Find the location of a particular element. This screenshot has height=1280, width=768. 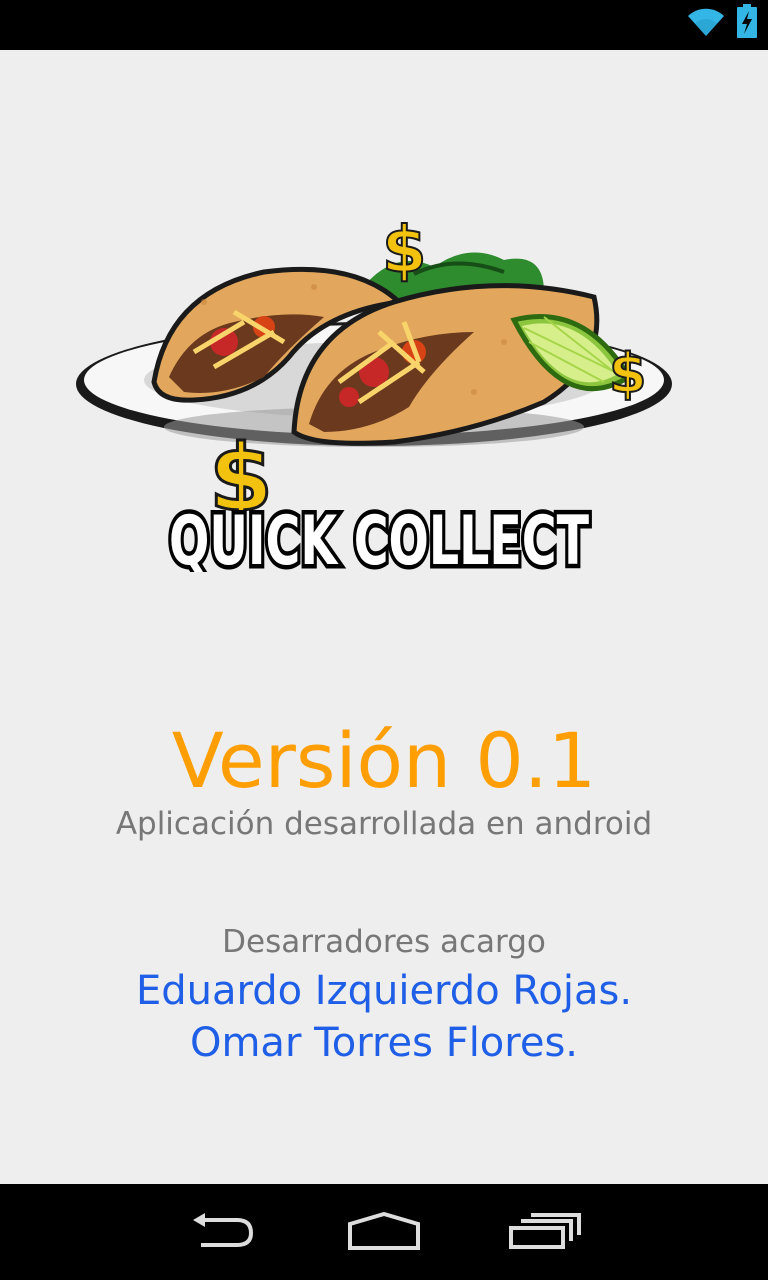

recent-apps-icon is located at coordinates (545, 1231).